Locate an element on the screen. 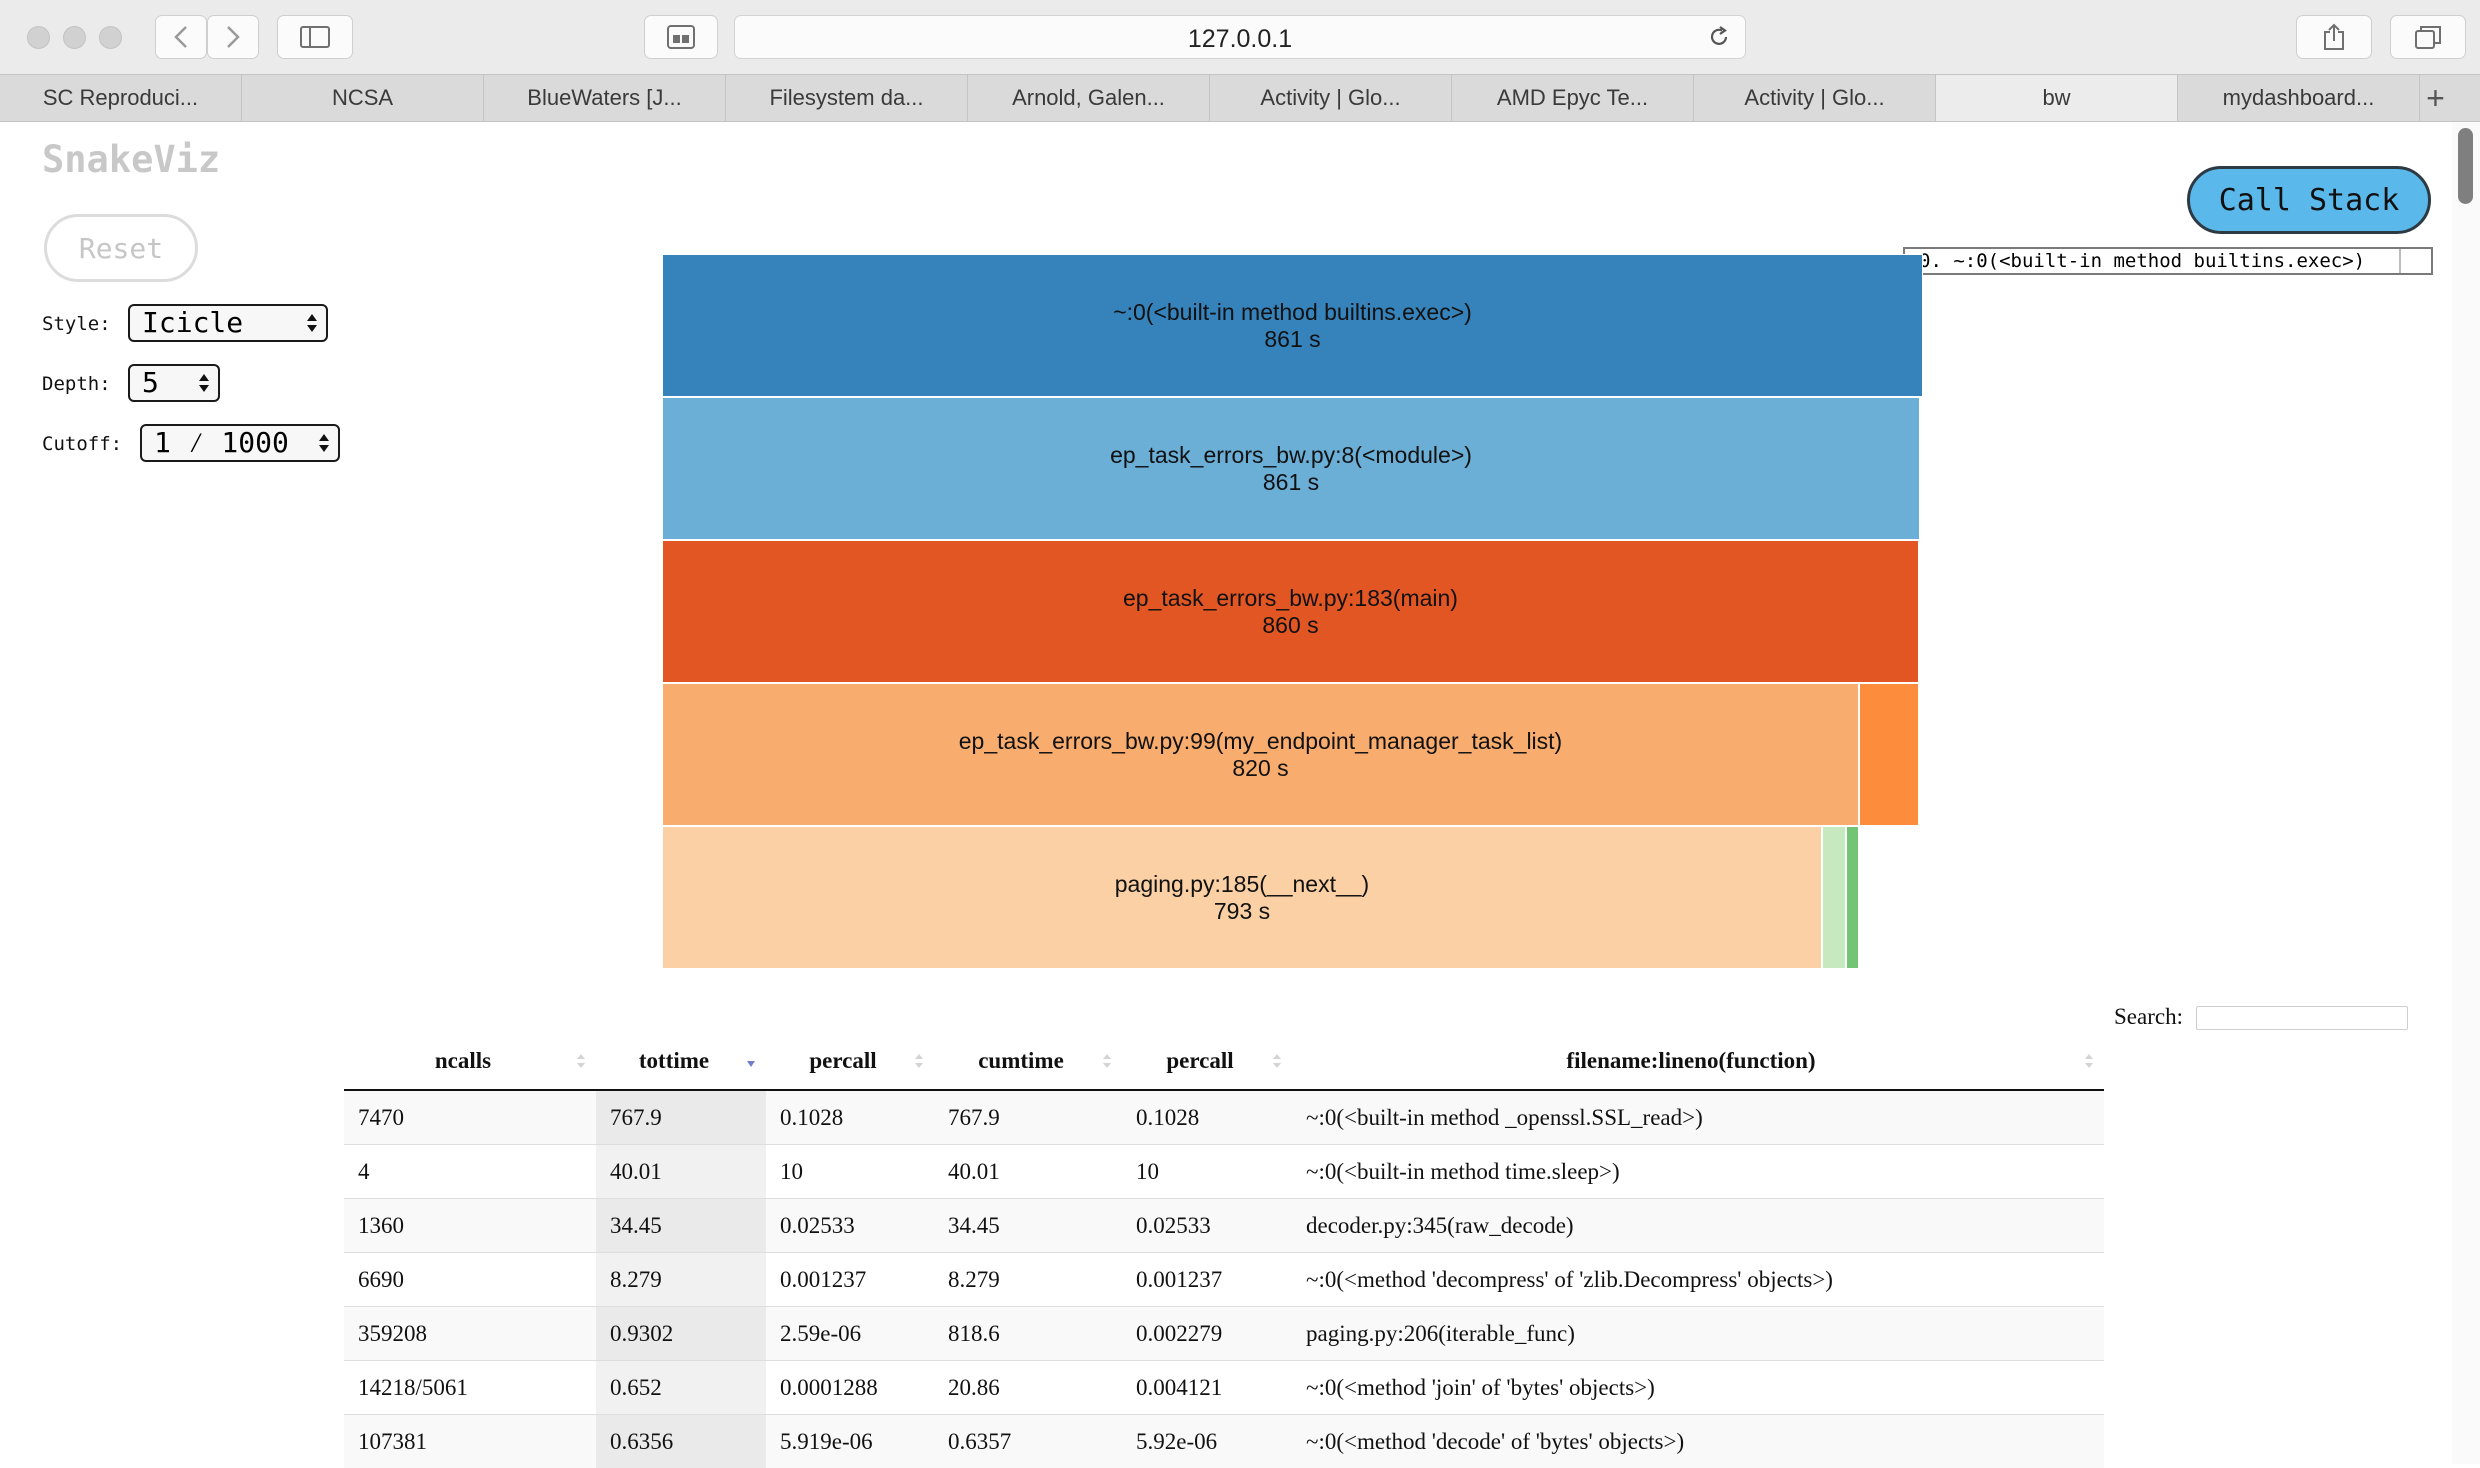 The height and width of the screenshot is (1468, 2480). column-header-function: filename:lineno(function) is located at coordinates (1698, 1061).